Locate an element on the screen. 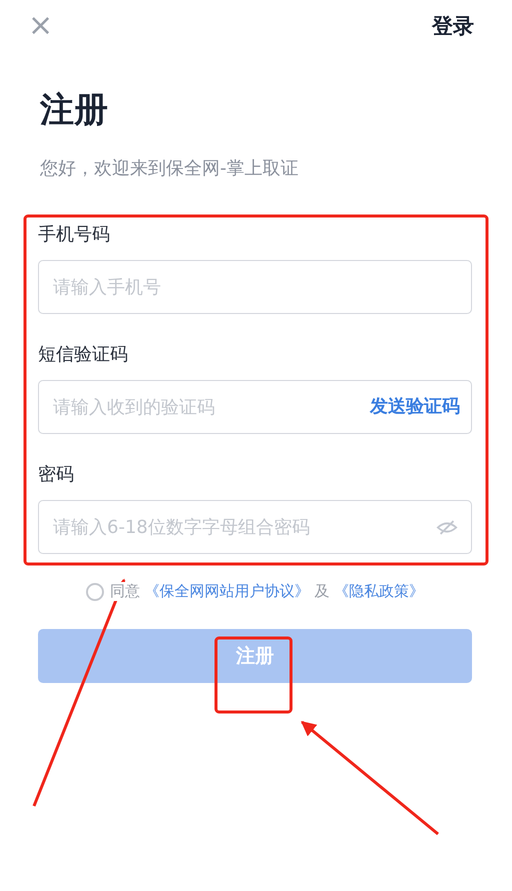 The height and width of the screenshot is (891, 512). agreement-link: 《保全网网站用户协议》 is located at coordinates (227, 591).